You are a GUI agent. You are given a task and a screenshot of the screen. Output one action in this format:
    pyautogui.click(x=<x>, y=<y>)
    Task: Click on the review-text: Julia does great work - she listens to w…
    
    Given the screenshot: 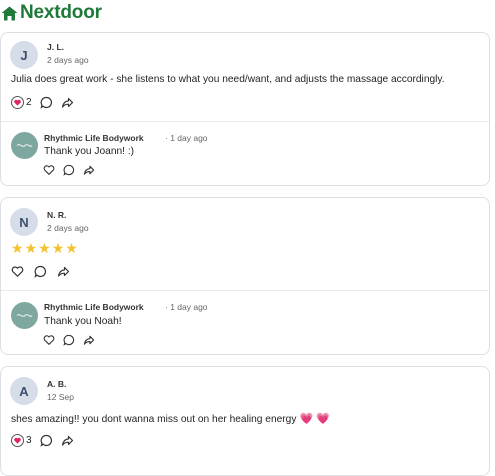 What is the action you would take?
    pyautogui.click(x=228, y=79)
    